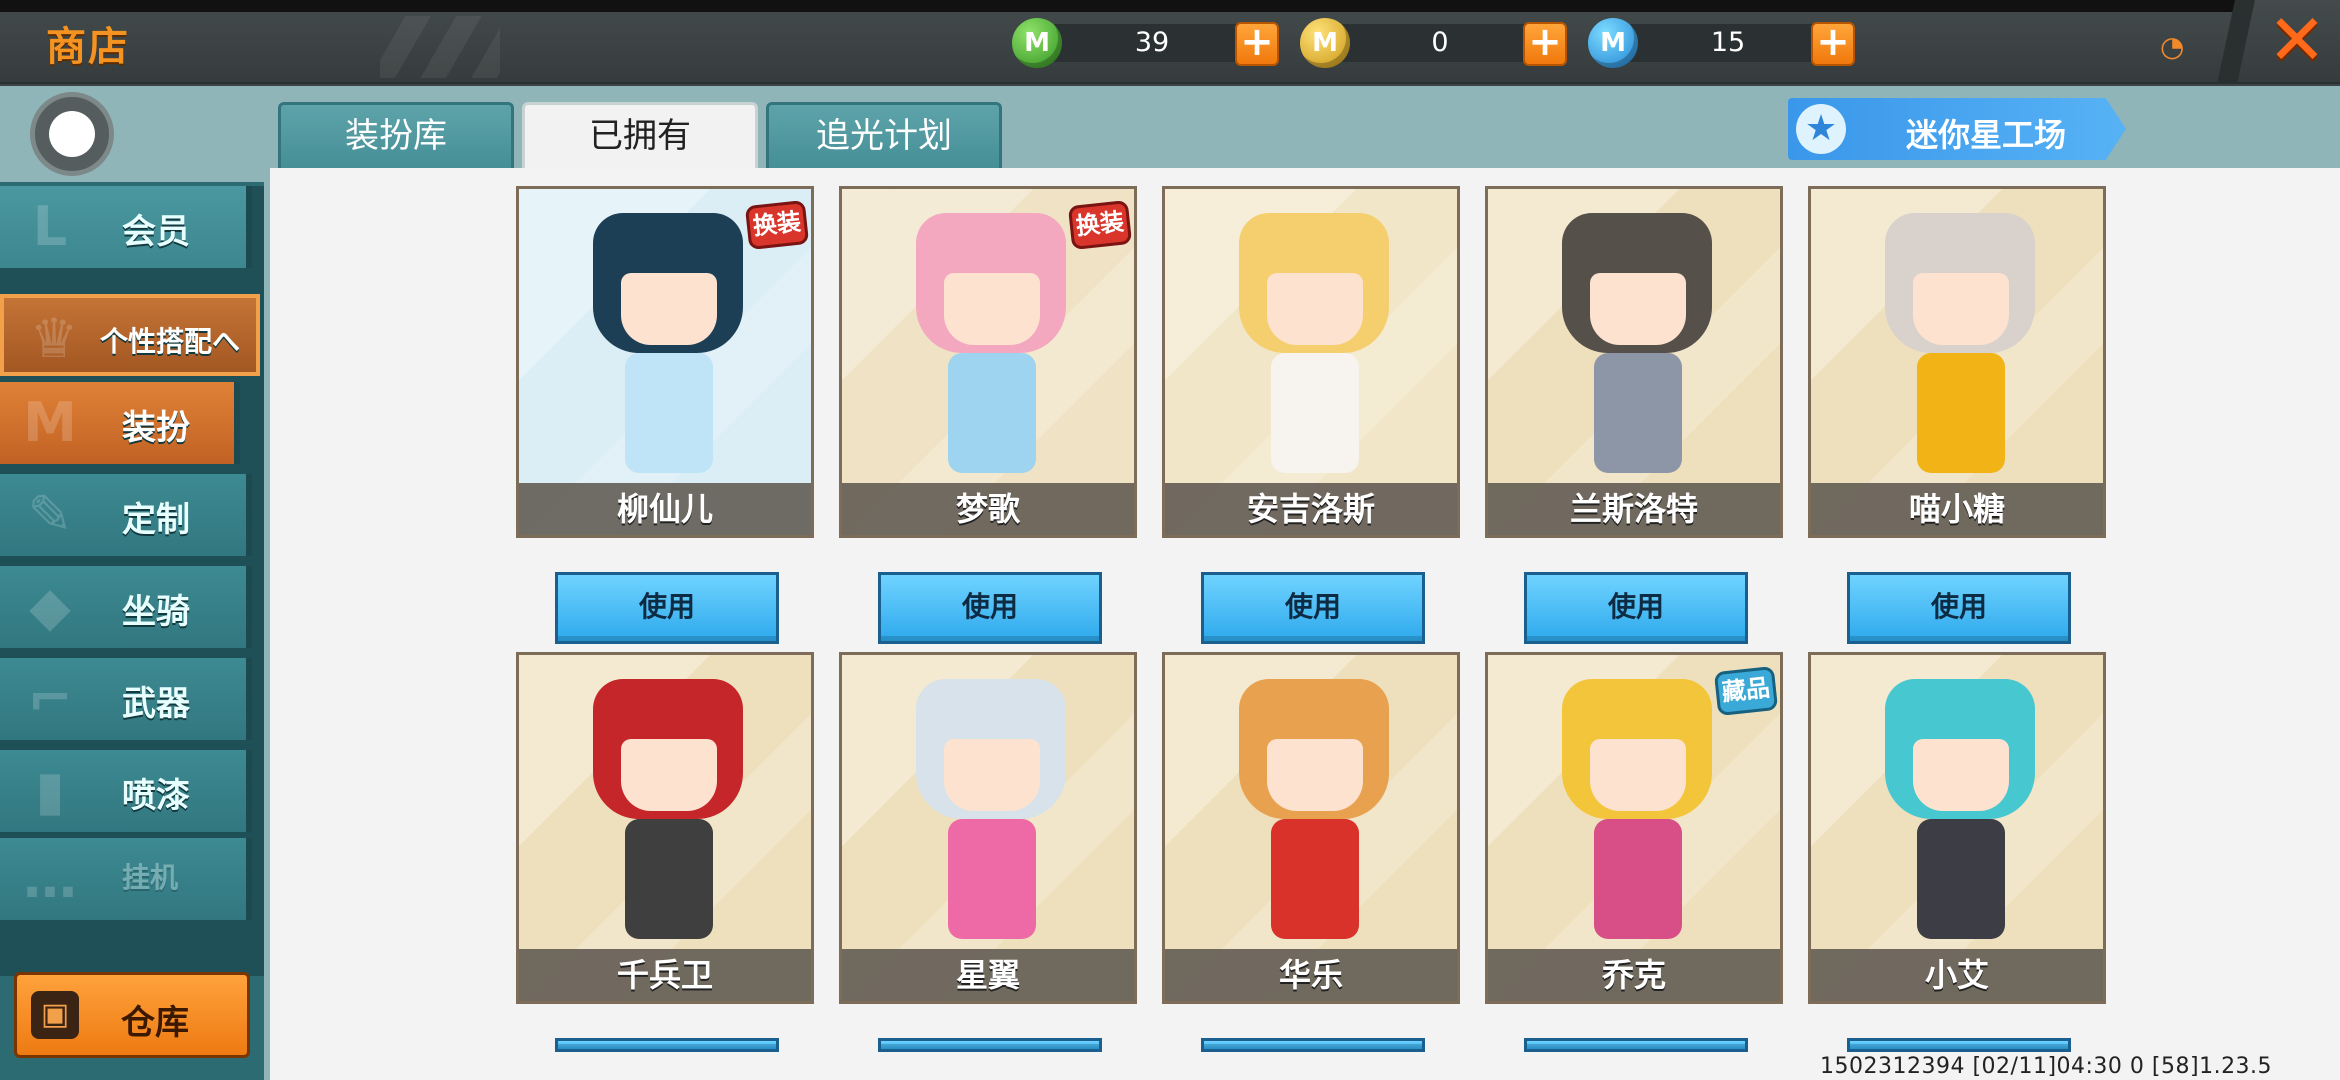 This screenshot has height=1080, width=2340. What do you see at coordinates (156, 796) in the screenshot?
I see `sidebar-item-label: 喷漆` at bounding box center [156, 796].